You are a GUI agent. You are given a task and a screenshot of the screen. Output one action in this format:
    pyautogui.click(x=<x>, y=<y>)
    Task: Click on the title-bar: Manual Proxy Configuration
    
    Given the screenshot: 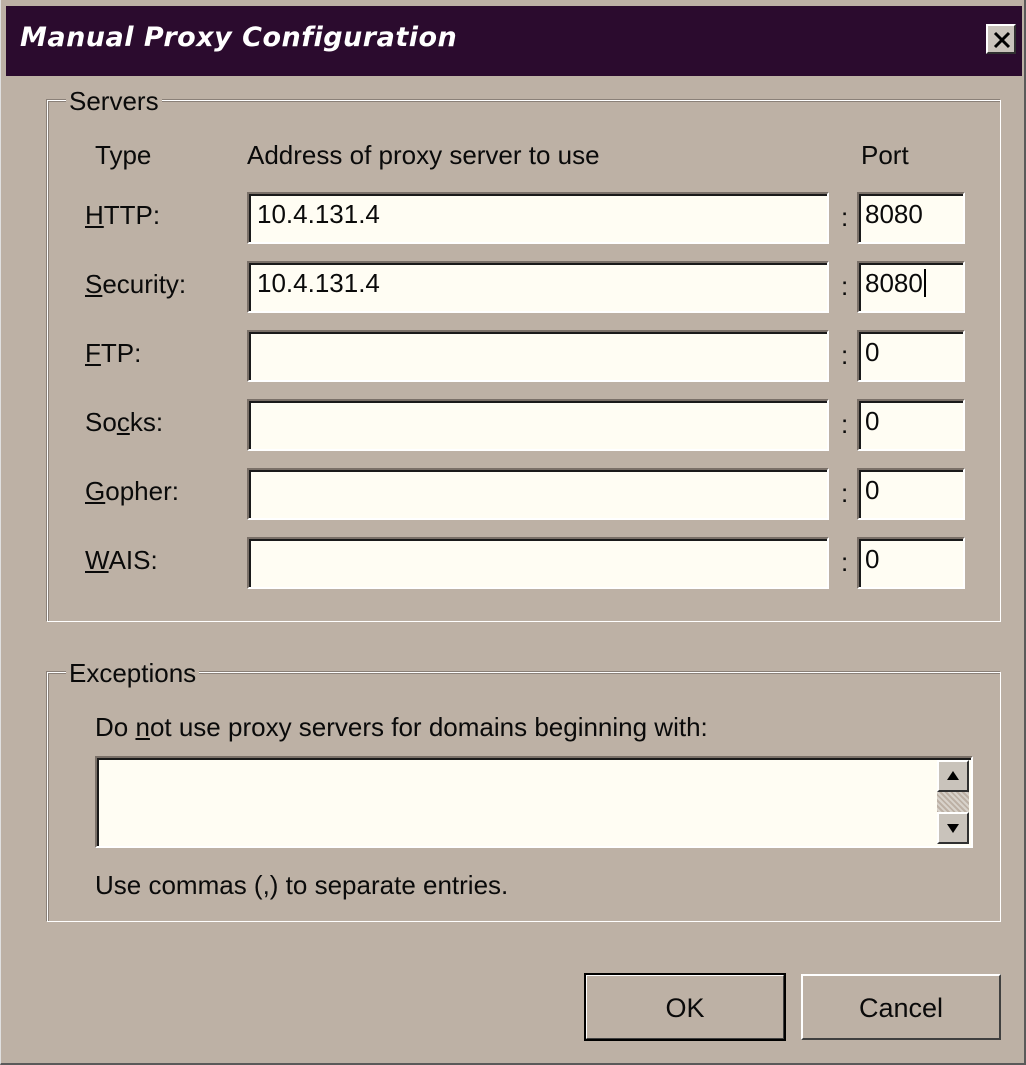 What is the action you would take?
    pyautogui.click(x=514, y=41)
    